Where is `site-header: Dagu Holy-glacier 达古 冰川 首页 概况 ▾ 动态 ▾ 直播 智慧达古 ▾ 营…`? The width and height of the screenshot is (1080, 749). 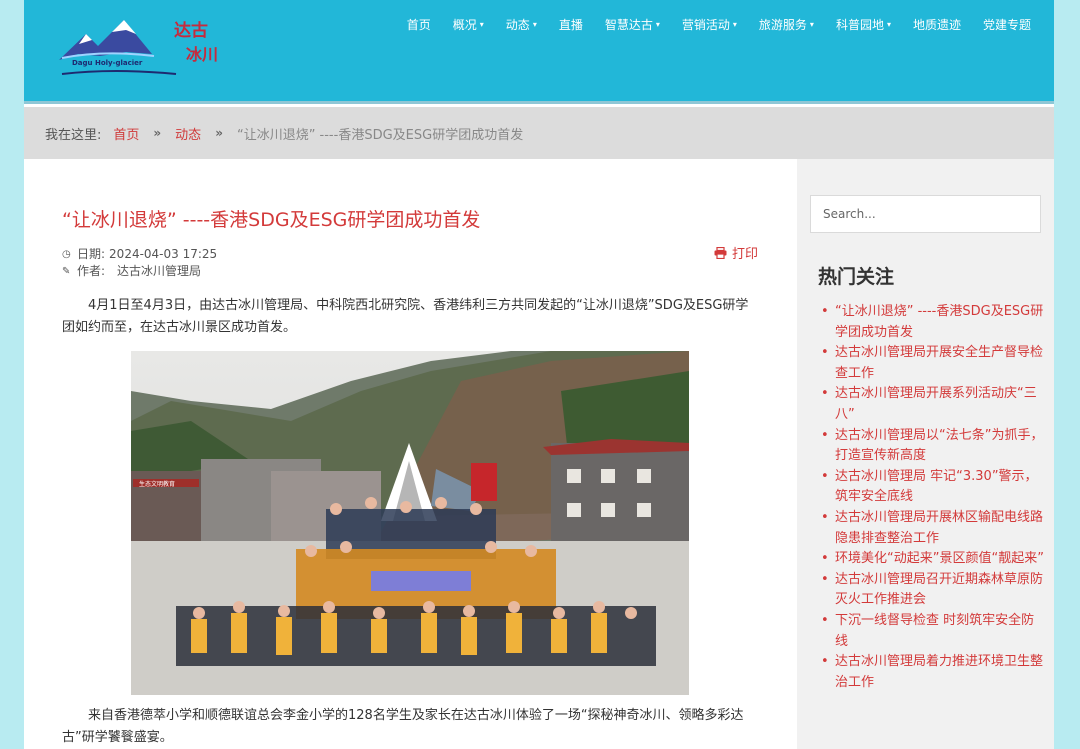
site-header: Dagu Holy-glacier 达古 冰川 首页 概况 ▾ 动态 ▾ 直播 智慧达古 ▾ 营… is located at coordinates (539, 52).